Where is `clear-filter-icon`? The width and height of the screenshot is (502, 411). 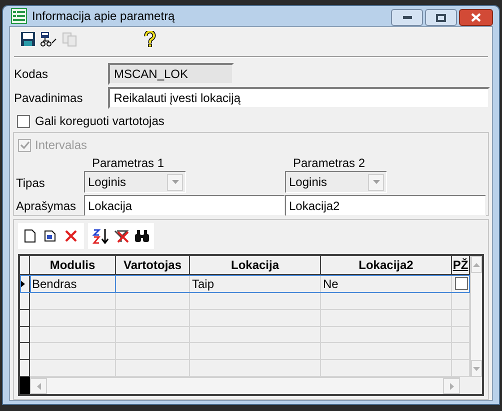
clear-filter-icon is located at coordinates (122, 236).